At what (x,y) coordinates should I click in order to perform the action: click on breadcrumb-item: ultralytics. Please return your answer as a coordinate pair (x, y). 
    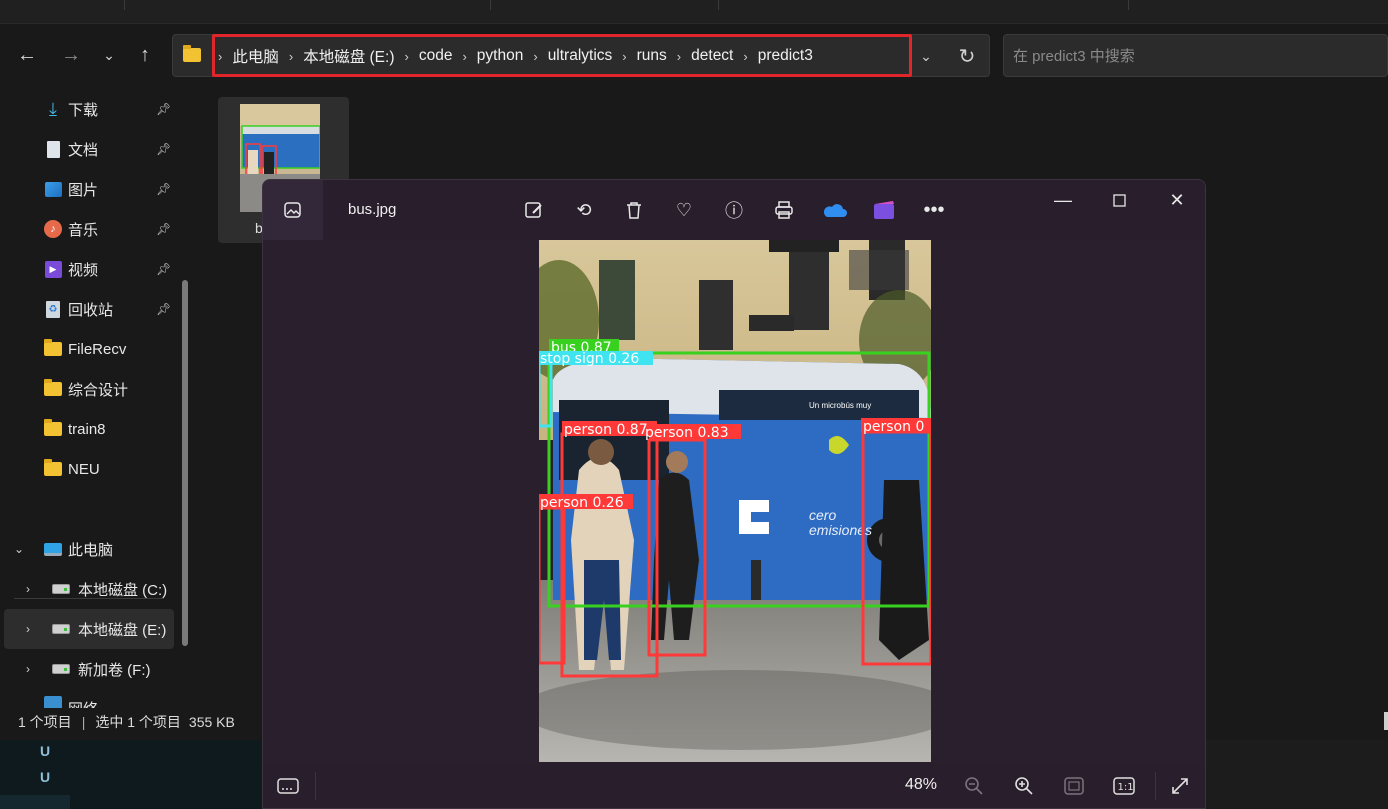
    Looking at the image, I should click on (580, 56).